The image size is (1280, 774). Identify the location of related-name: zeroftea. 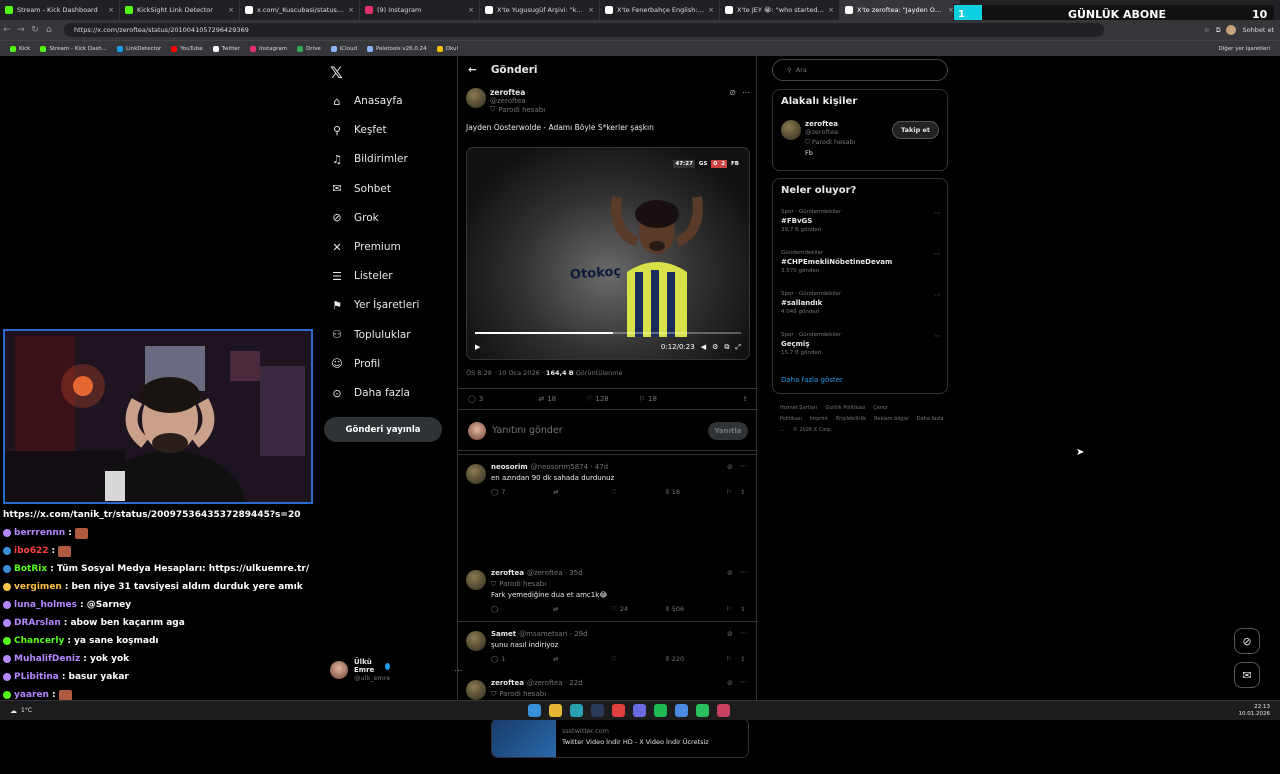
(830, 124).